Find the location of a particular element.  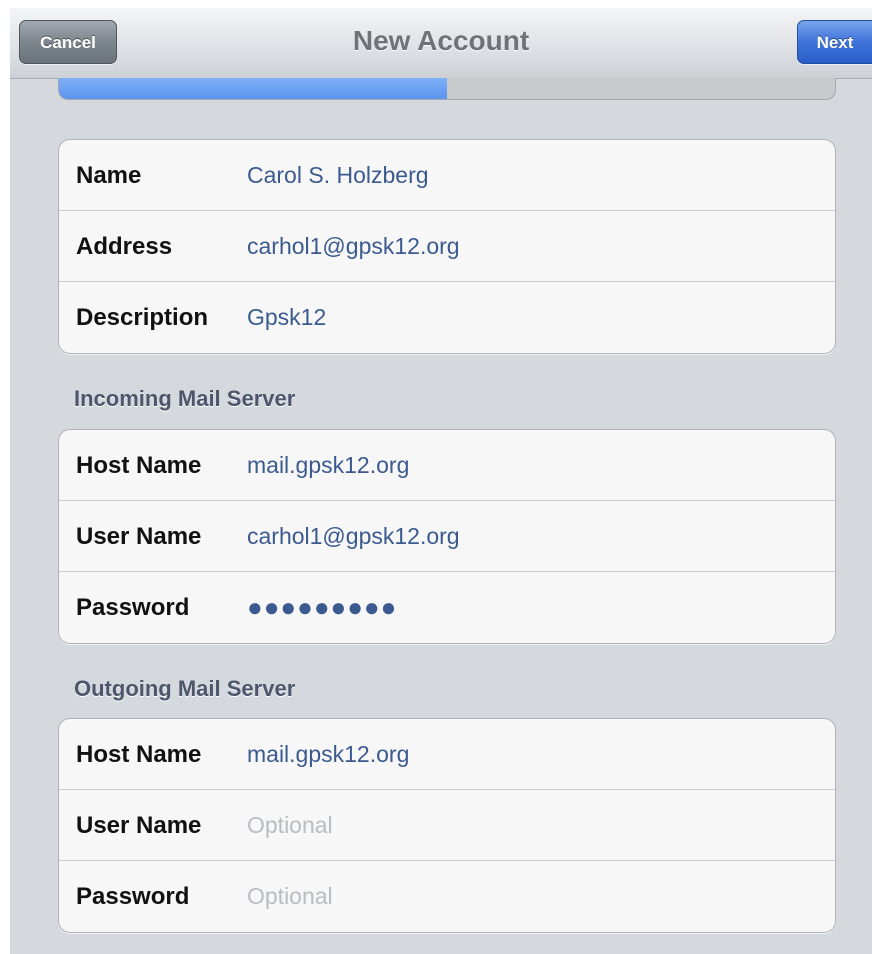

incoming-password-field: ●●●●●●●●● is located at coordinates (322, 607).